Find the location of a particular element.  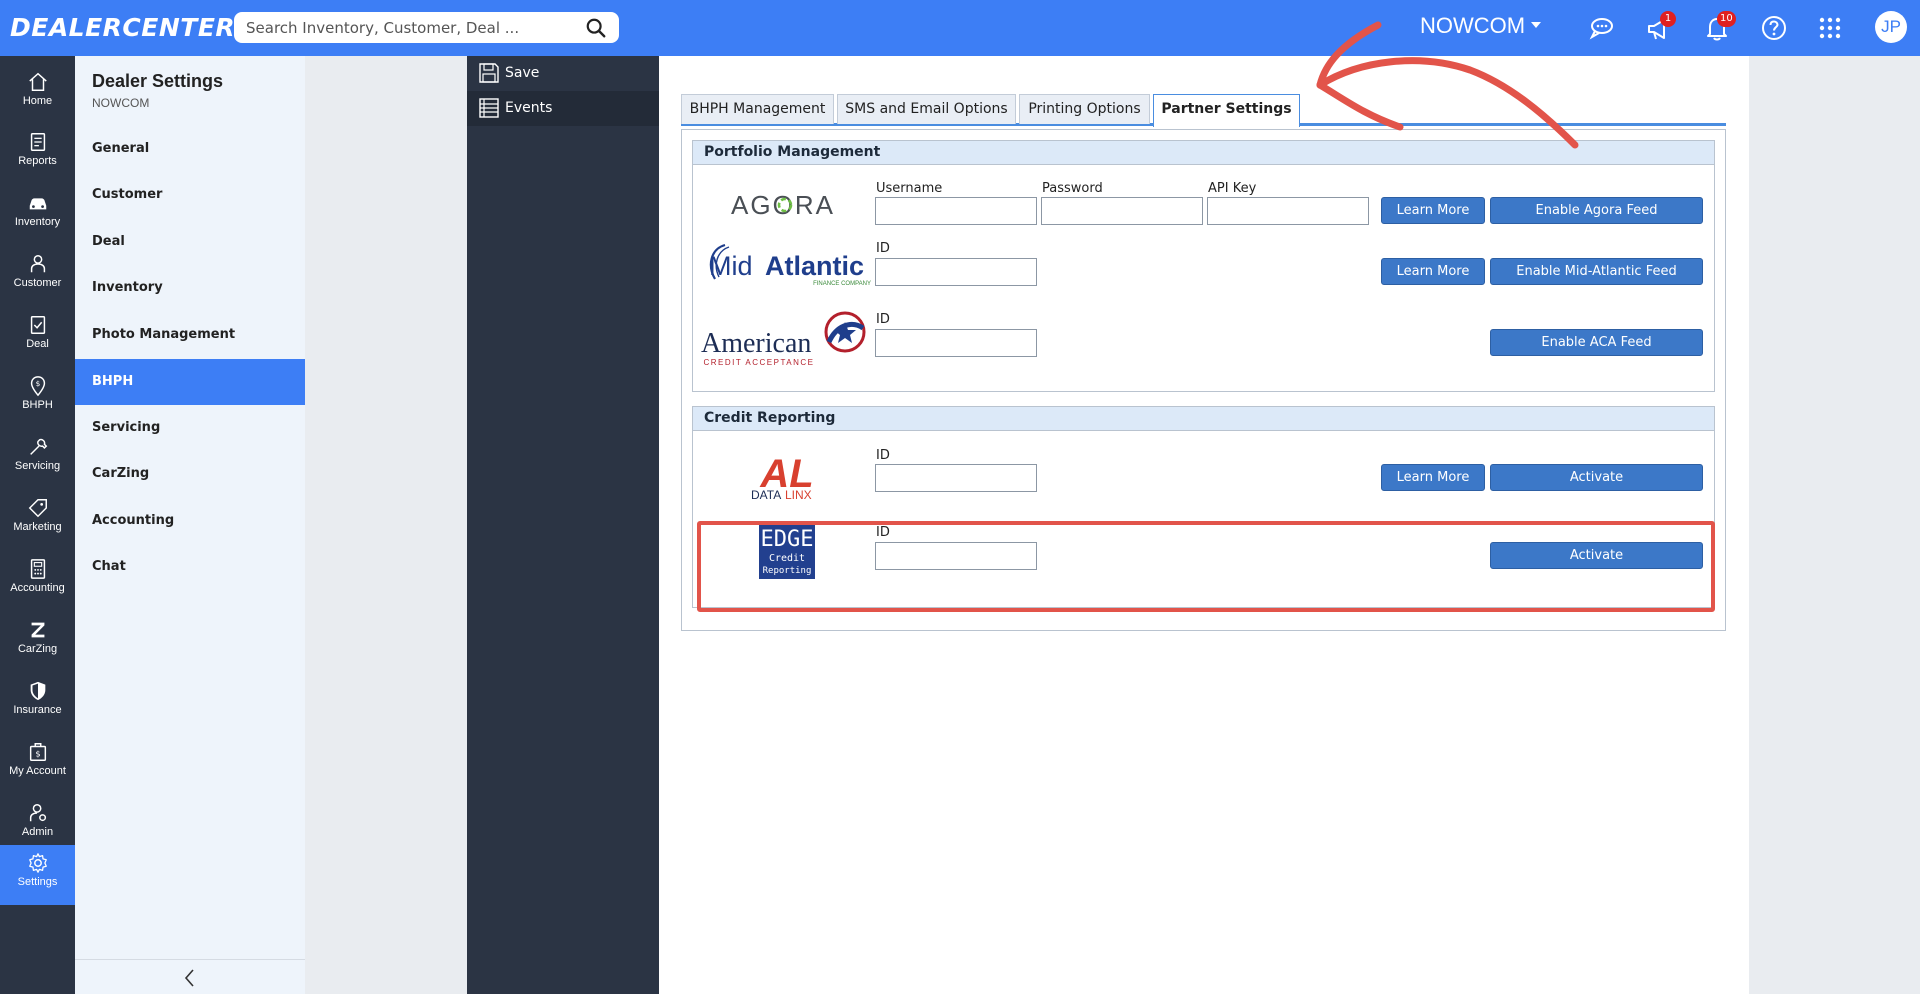

save-button: Save is located at coordinates (563, 73).